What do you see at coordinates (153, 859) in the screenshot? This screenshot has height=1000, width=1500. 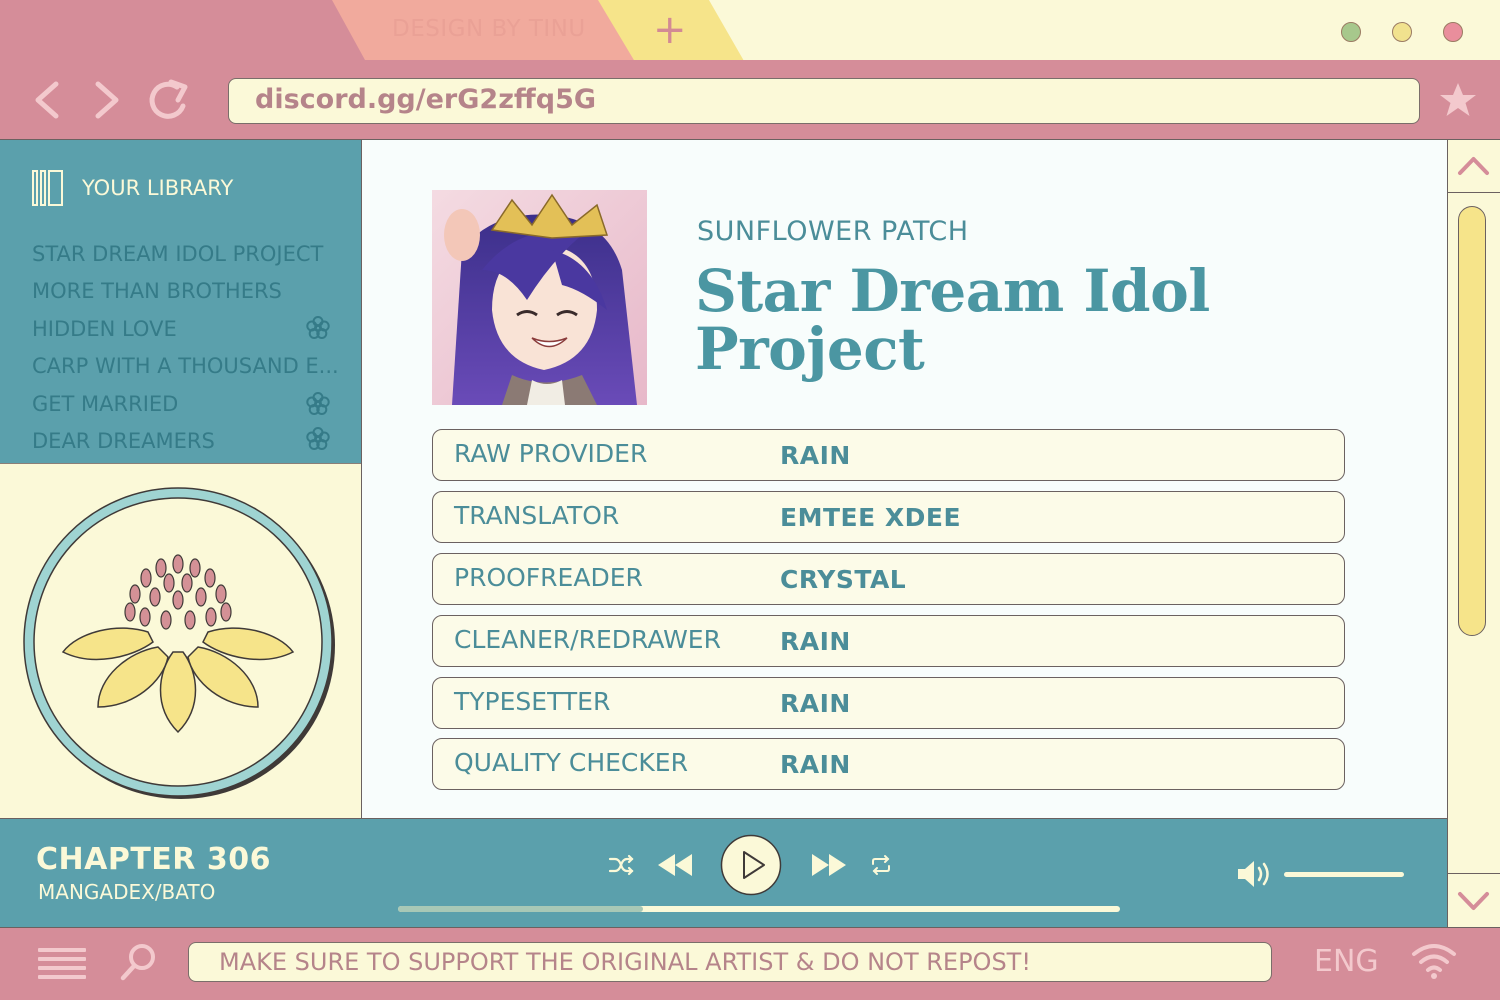 I see `chapter-title: CHAPTER 306` at bounding box center [153, 859].